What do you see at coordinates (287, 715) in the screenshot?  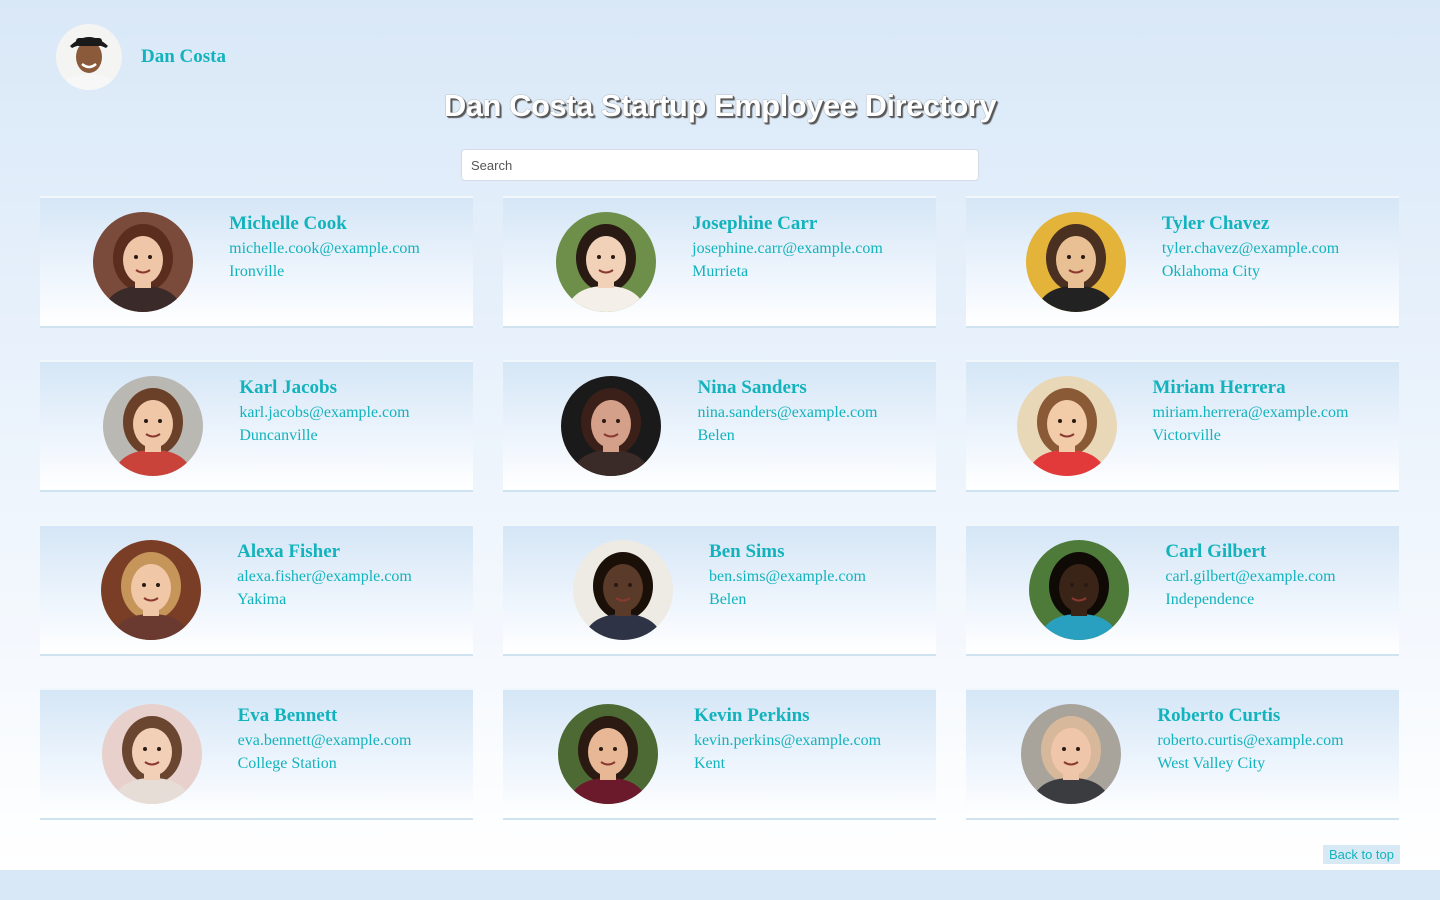 I see `employee-name: Eva Bennett` at bounding box center [287, 715].